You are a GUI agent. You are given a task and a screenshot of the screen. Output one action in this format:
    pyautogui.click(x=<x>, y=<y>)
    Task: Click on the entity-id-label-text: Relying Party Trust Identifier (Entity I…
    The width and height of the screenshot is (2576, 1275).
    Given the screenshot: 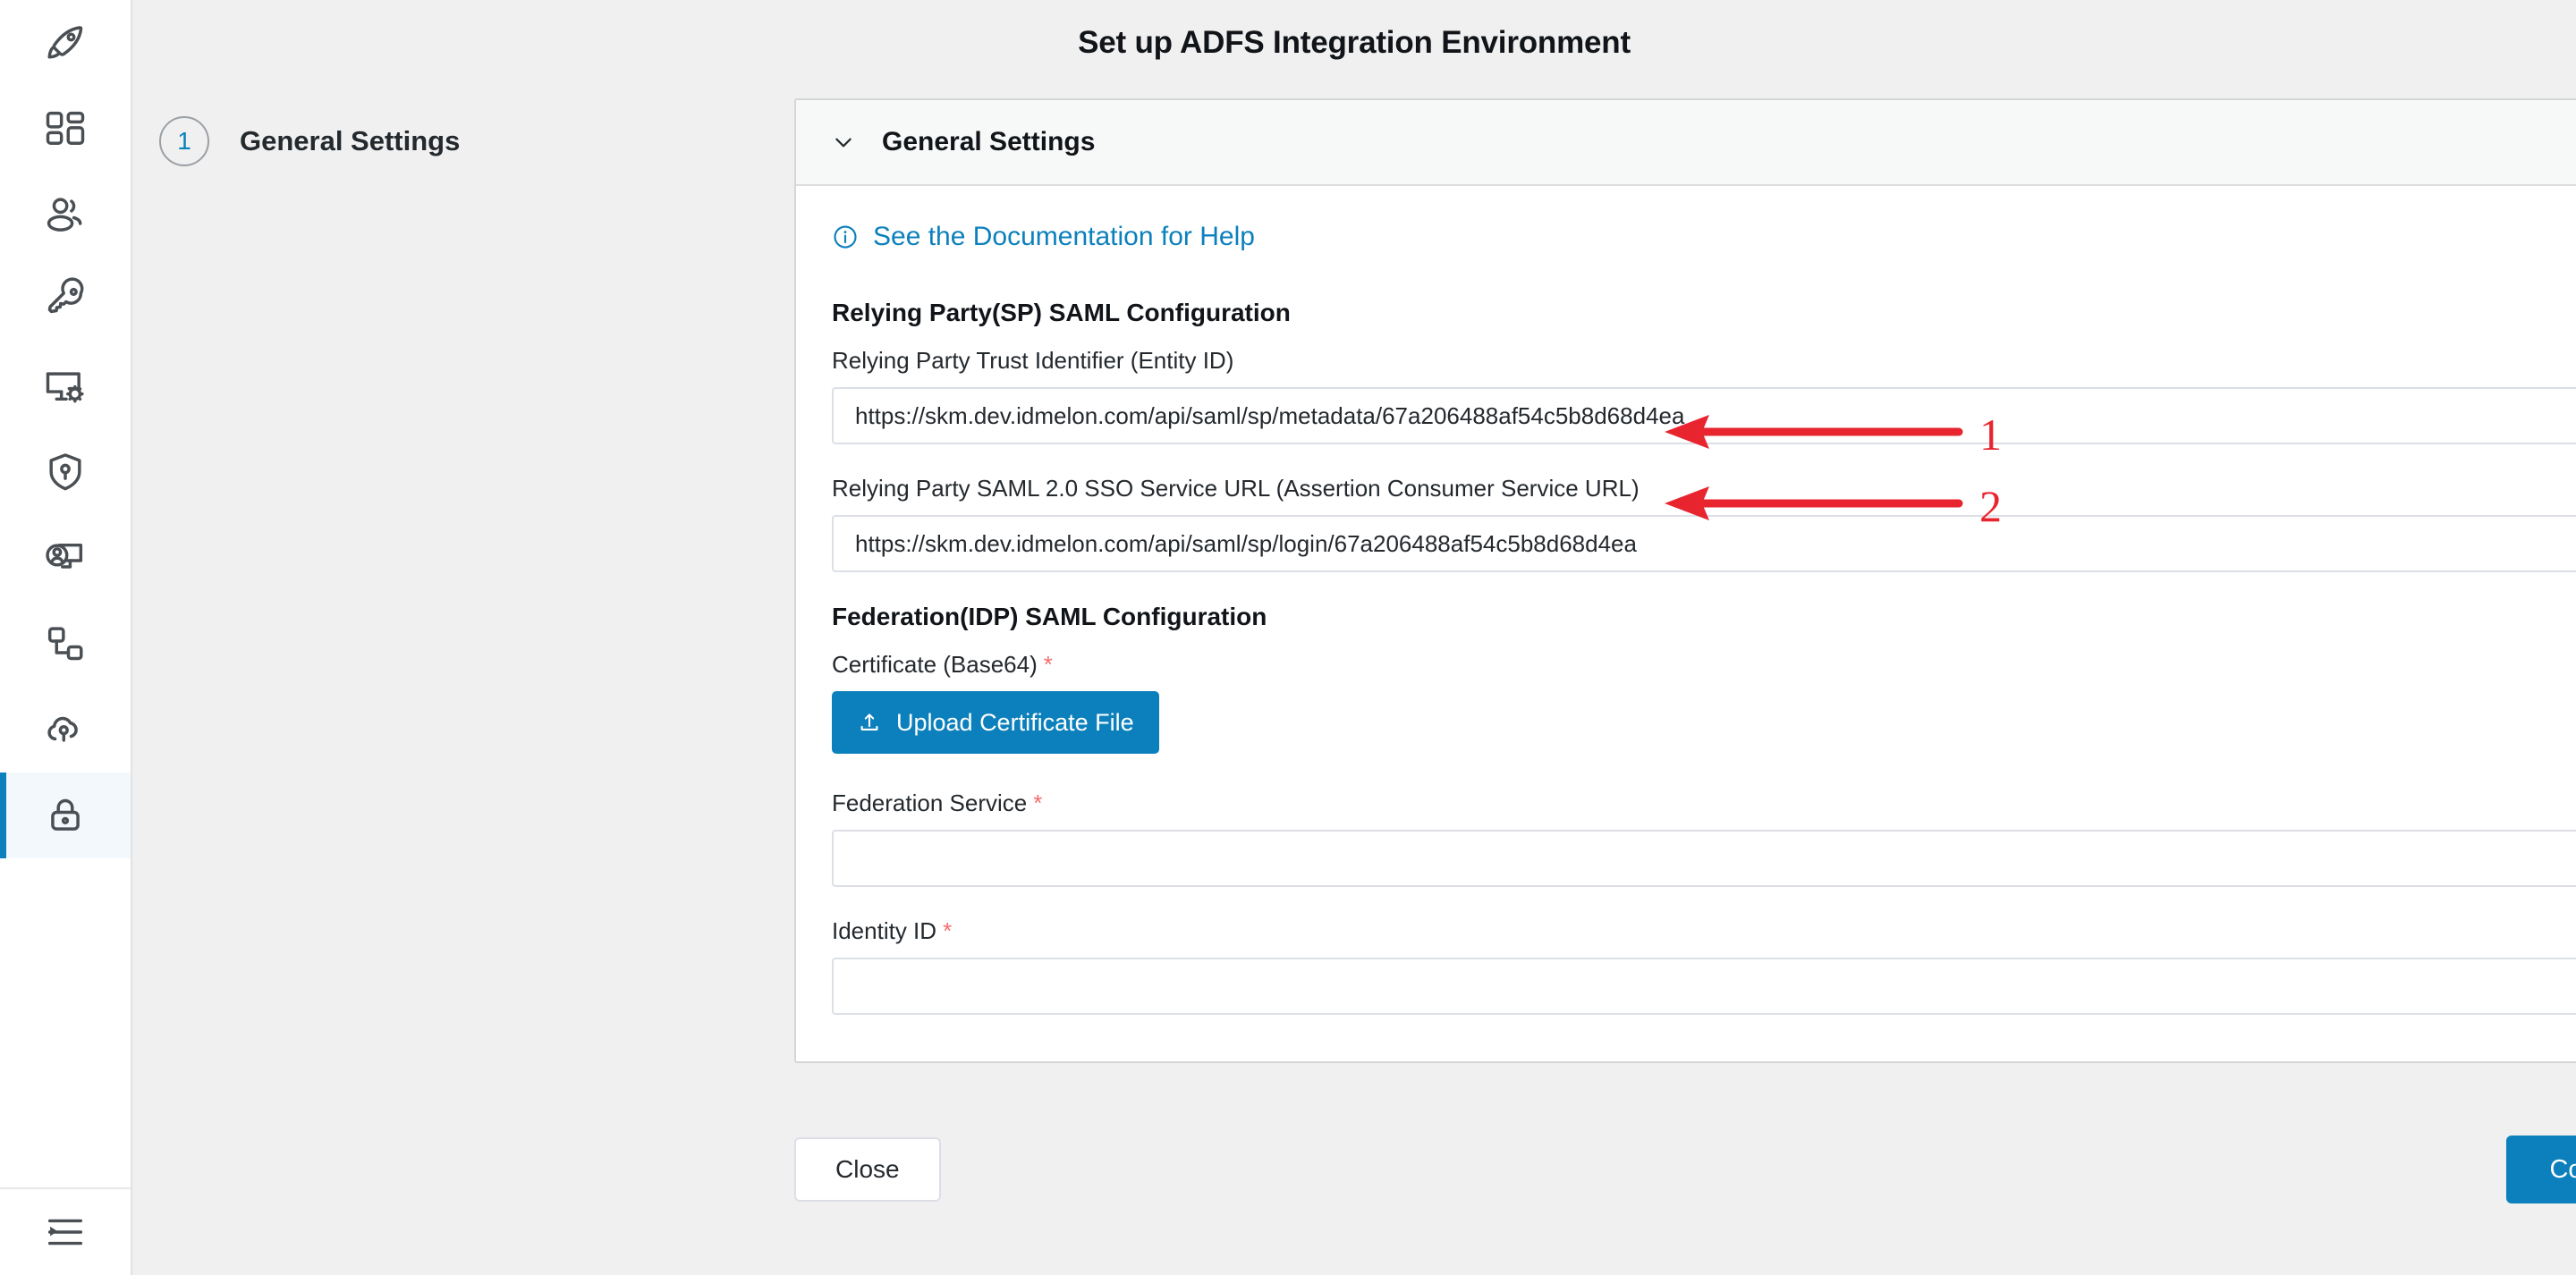 What is the action you would take?
    pyautogui.click(x=1033, y=360)
    